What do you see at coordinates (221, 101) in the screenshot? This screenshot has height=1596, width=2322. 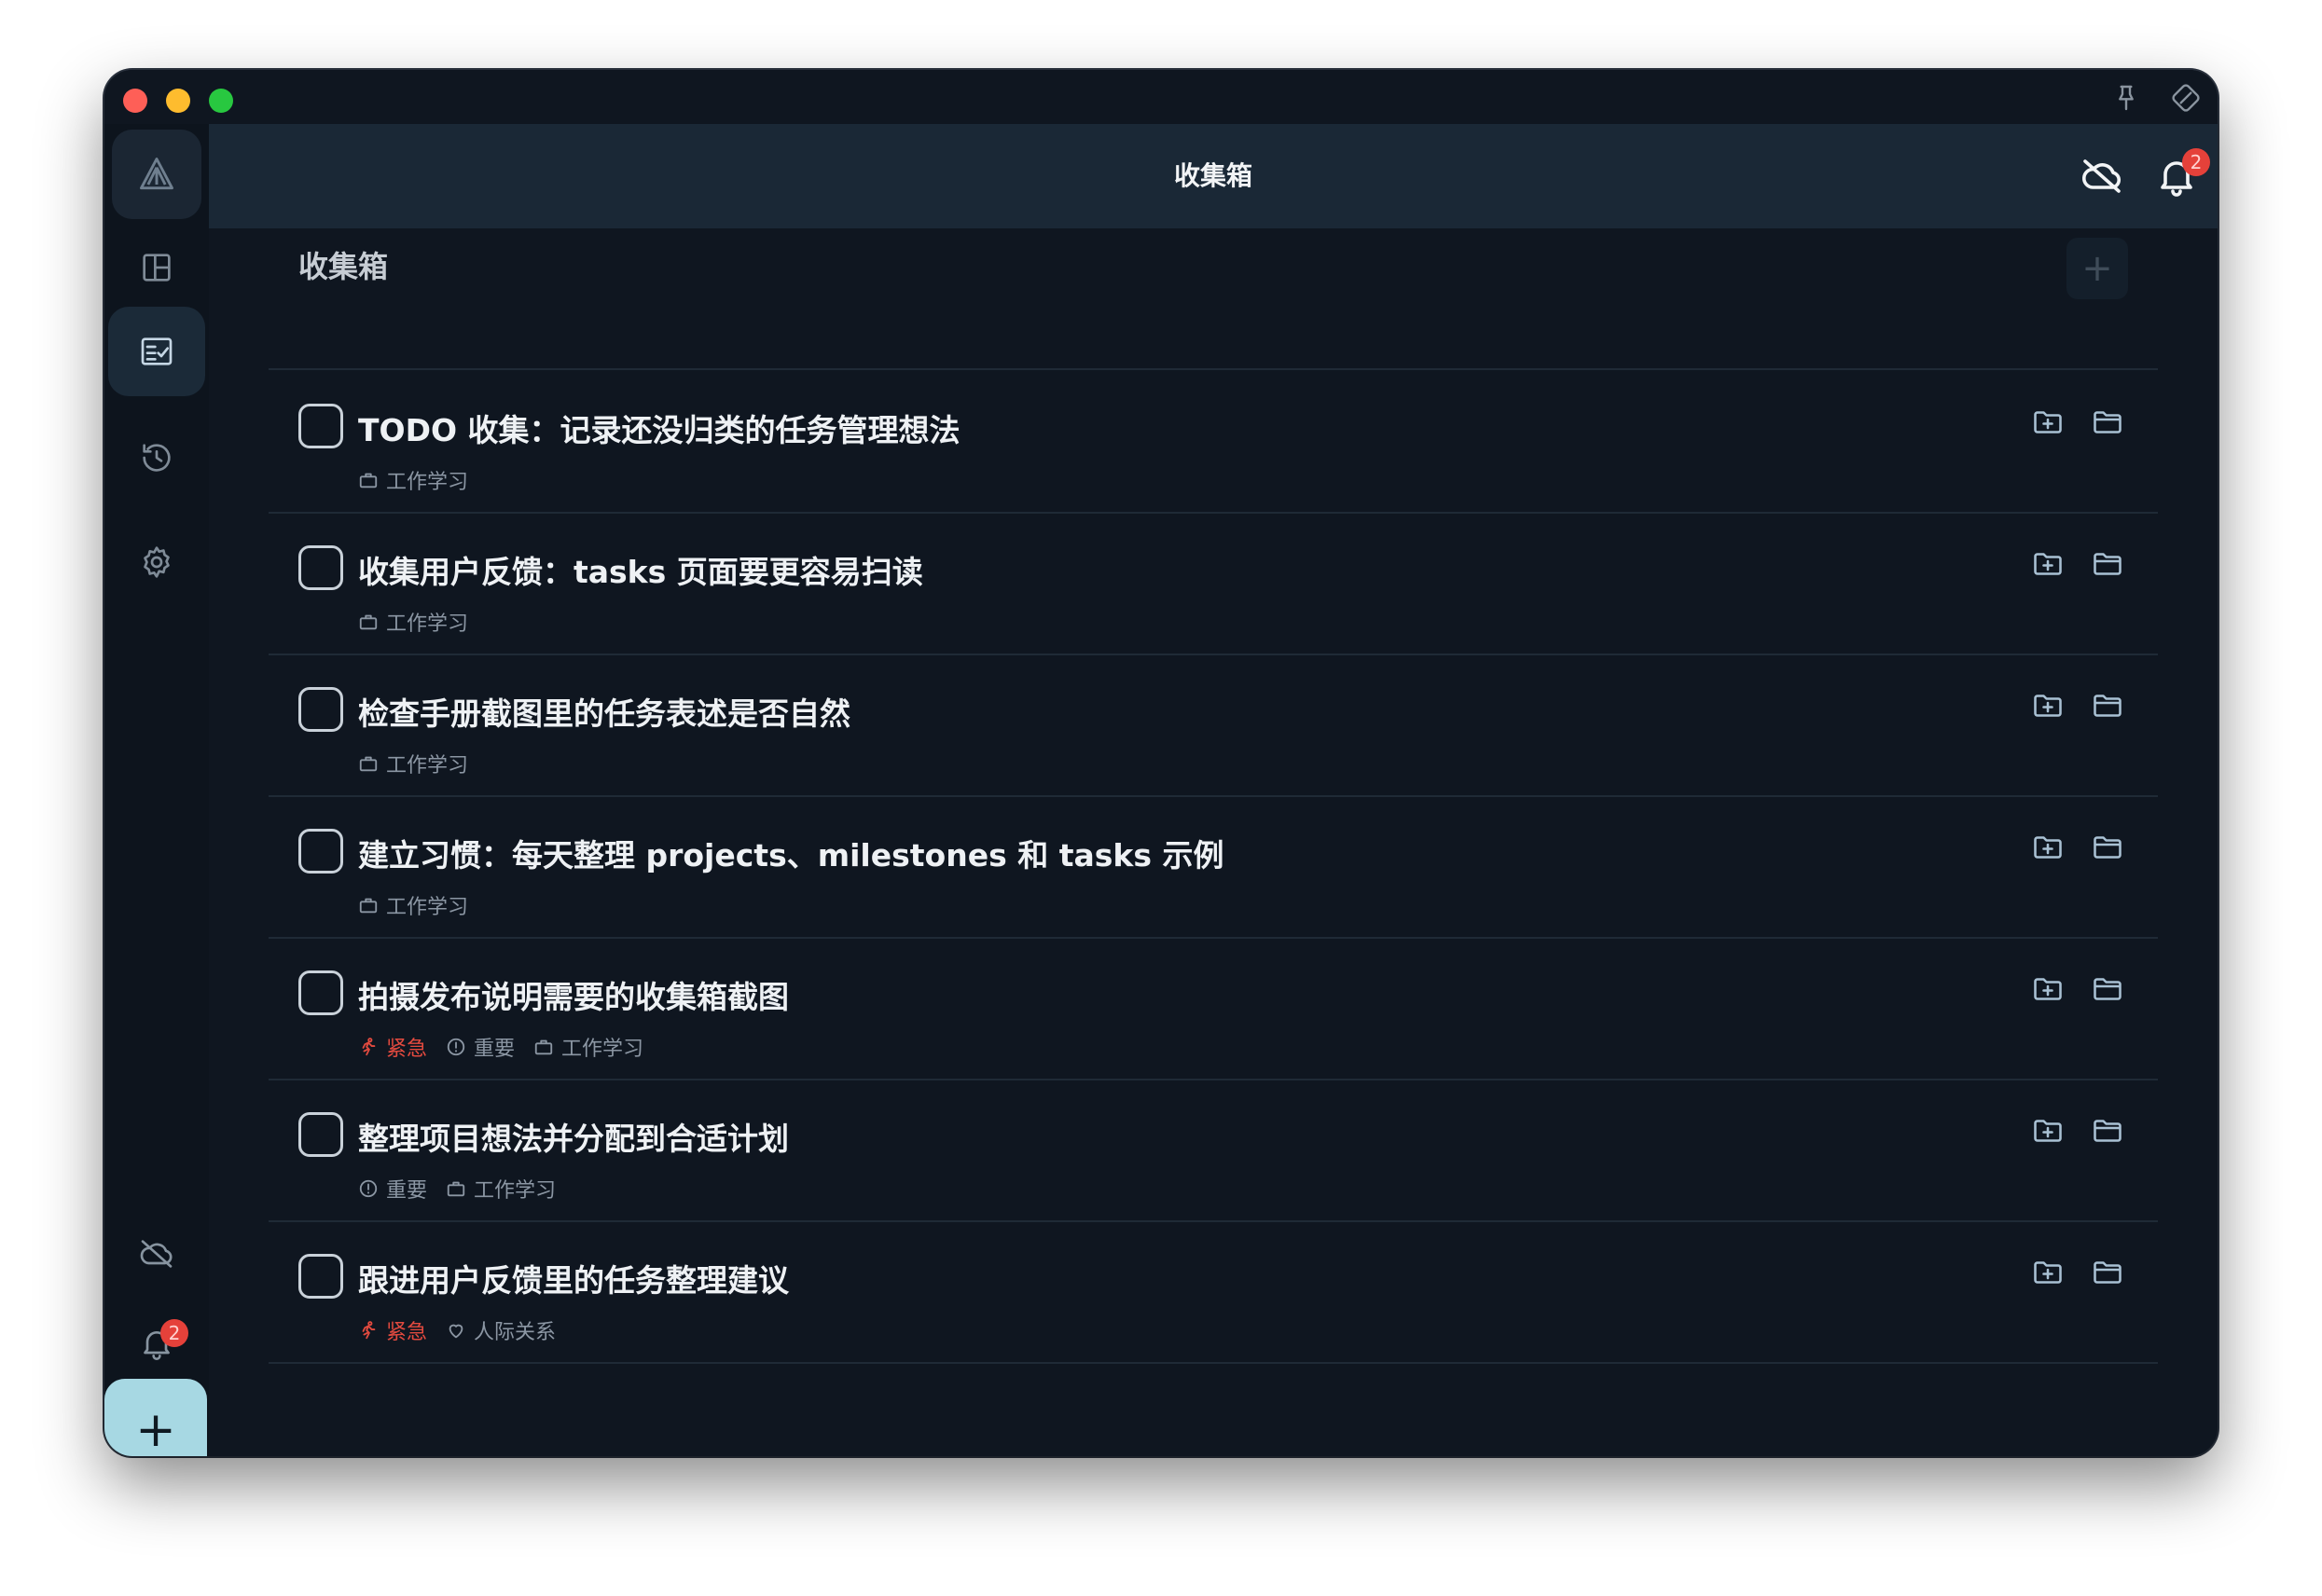 I see `maximize-window-button` at bounding box center [221, 101].